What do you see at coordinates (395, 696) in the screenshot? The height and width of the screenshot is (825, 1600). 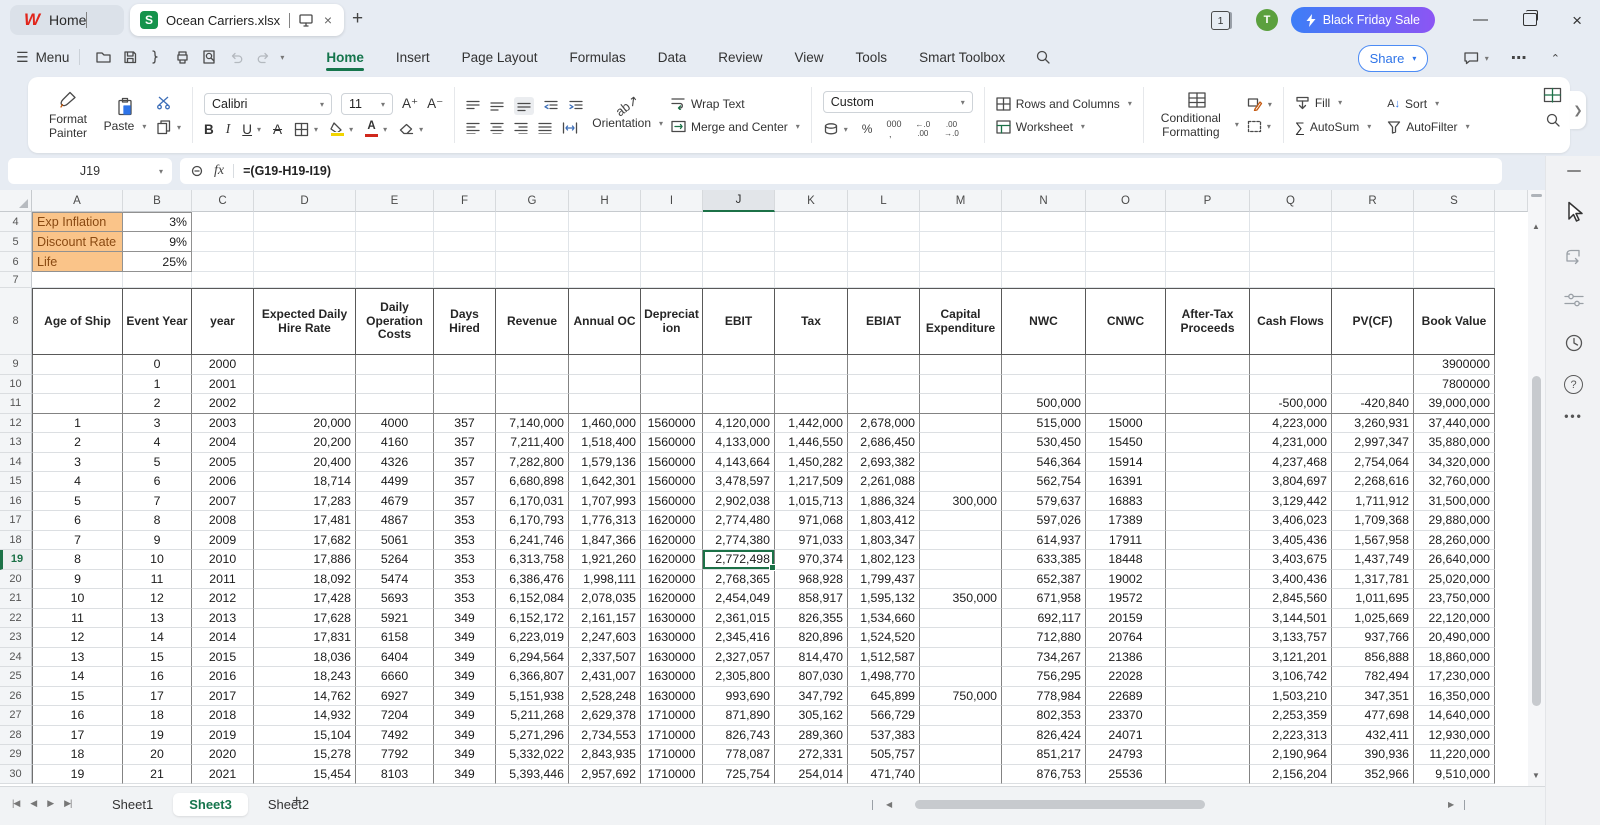 I see `cell-E26: 6927` at bounding box center [395, 696].